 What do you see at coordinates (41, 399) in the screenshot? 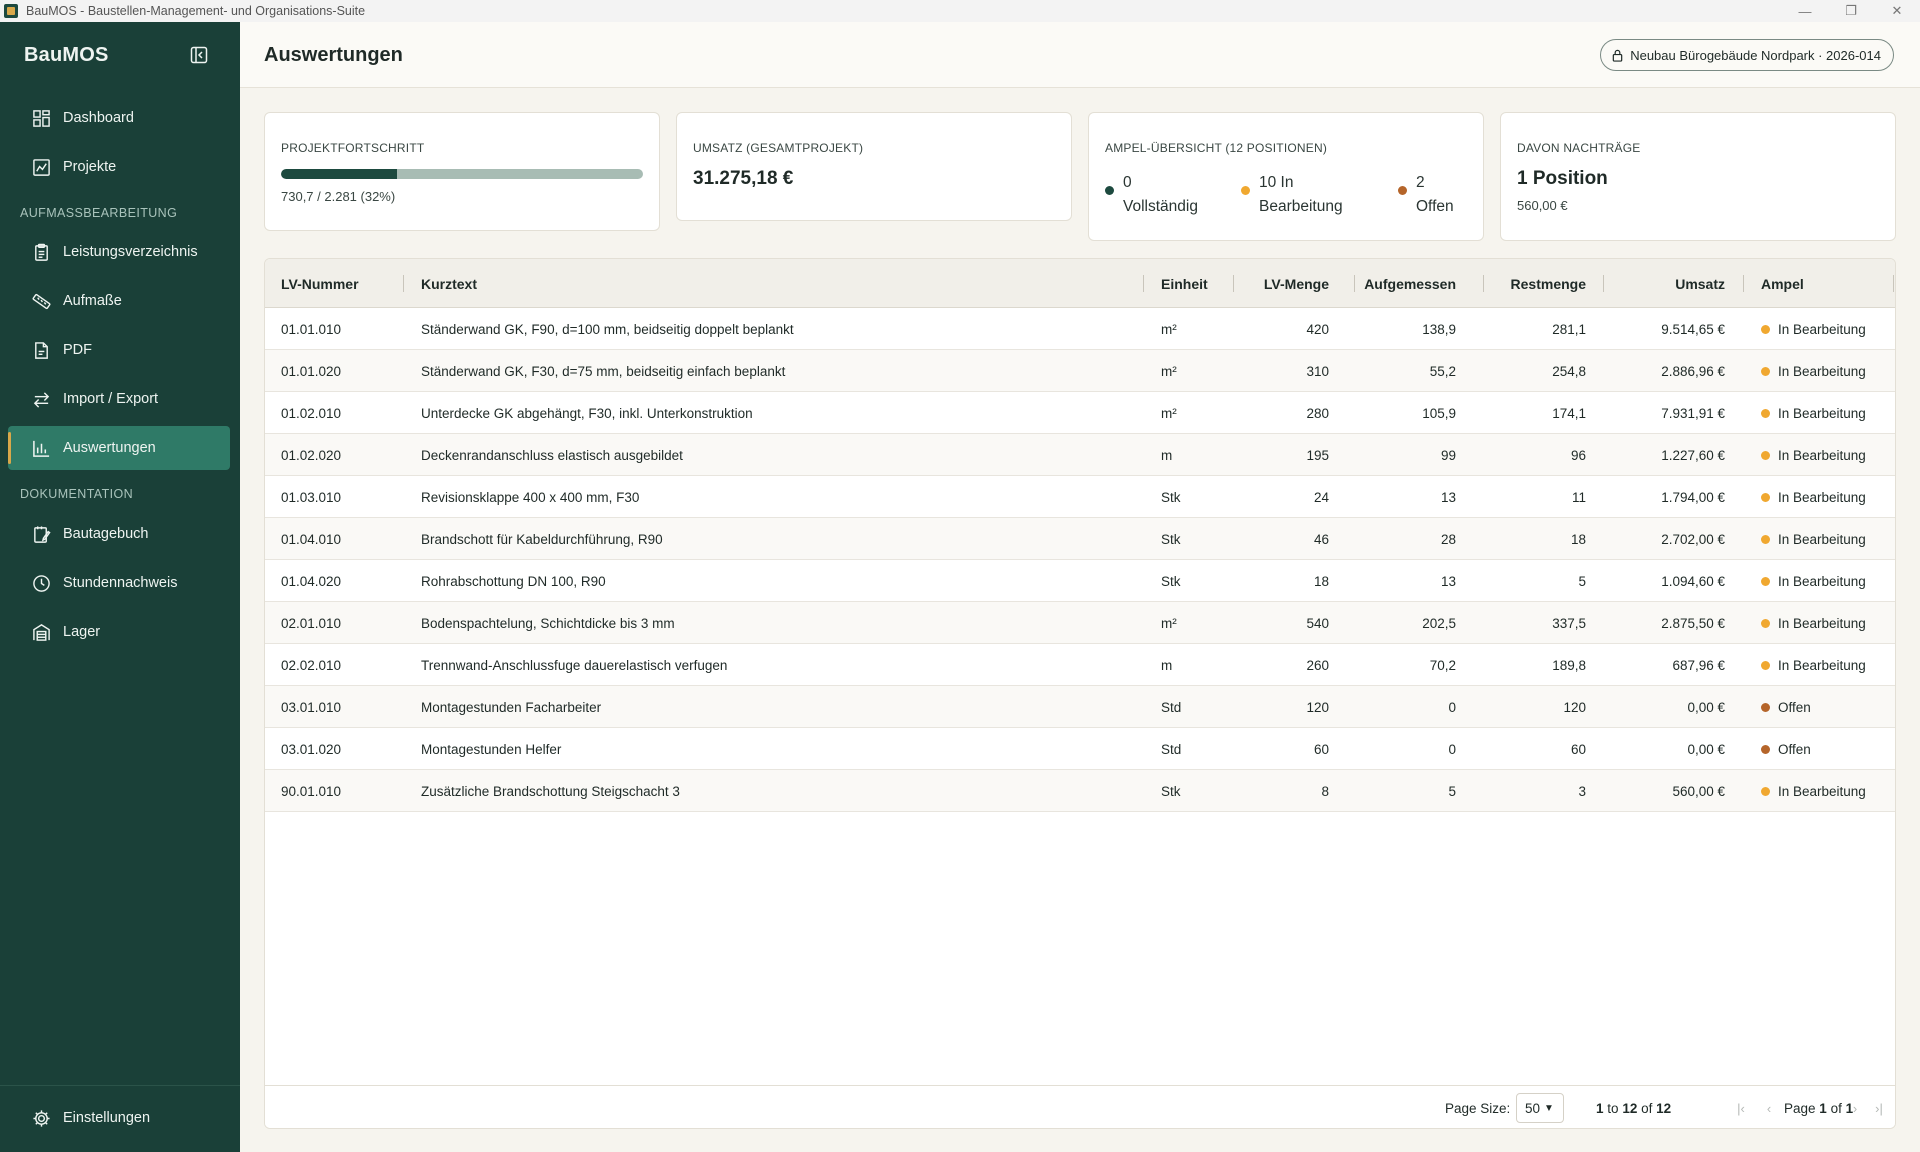
I see `arrows-exchange-icon` at bounding box center [41, 399].